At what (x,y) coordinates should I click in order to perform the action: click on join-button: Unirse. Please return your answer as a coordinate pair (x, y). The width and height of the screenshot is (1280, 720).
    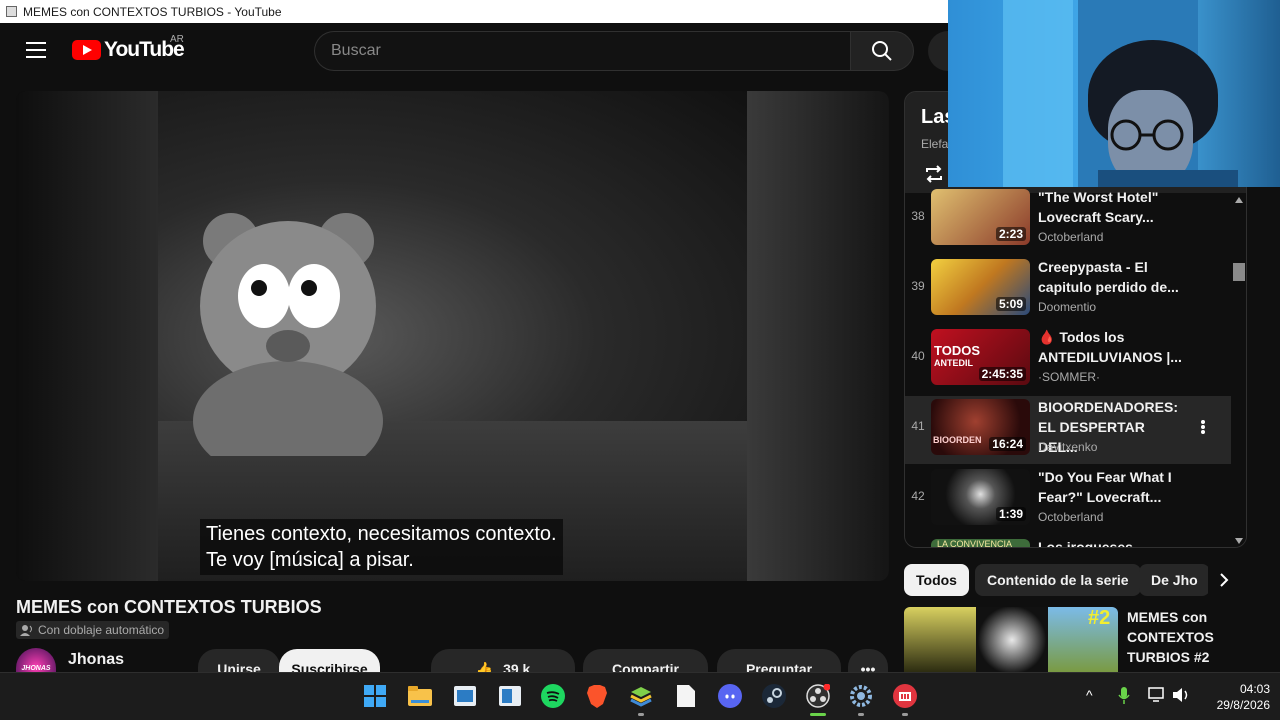
    Looking at the image, I should click on (239, 661).